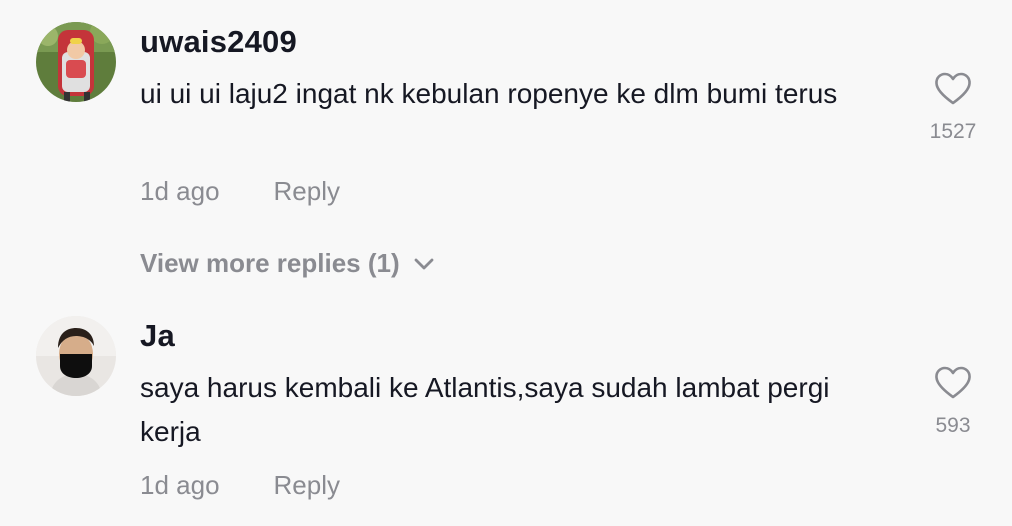  What do you see at coordinates (953, 108) in the screenshot?
I see `like-control: 1527` at bounding box center [953, 108].